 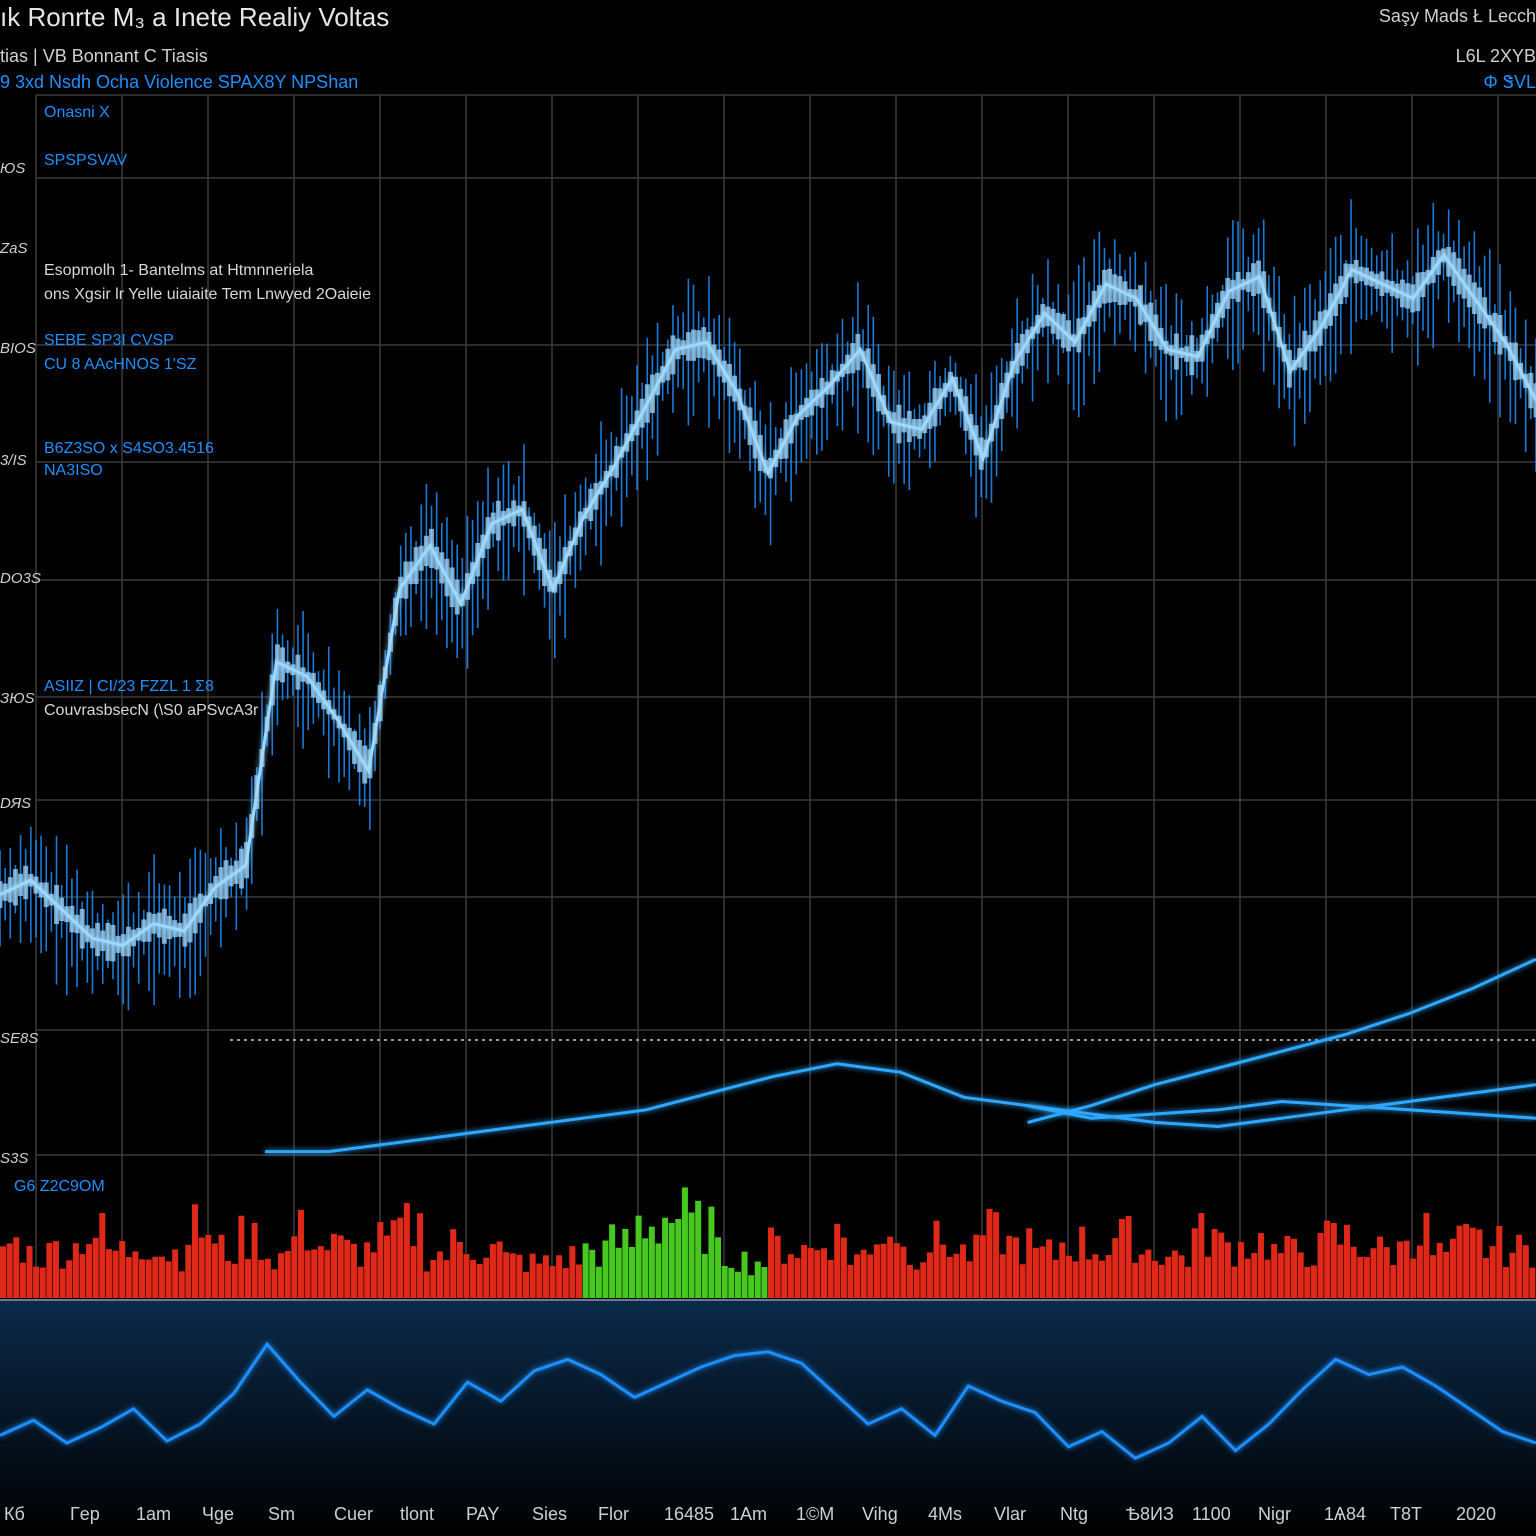 What do you see at coordinates (1010, 1514) in the screenshot?
I see `x-tick-label: Vlar` at bounding box center [1010, 1514].